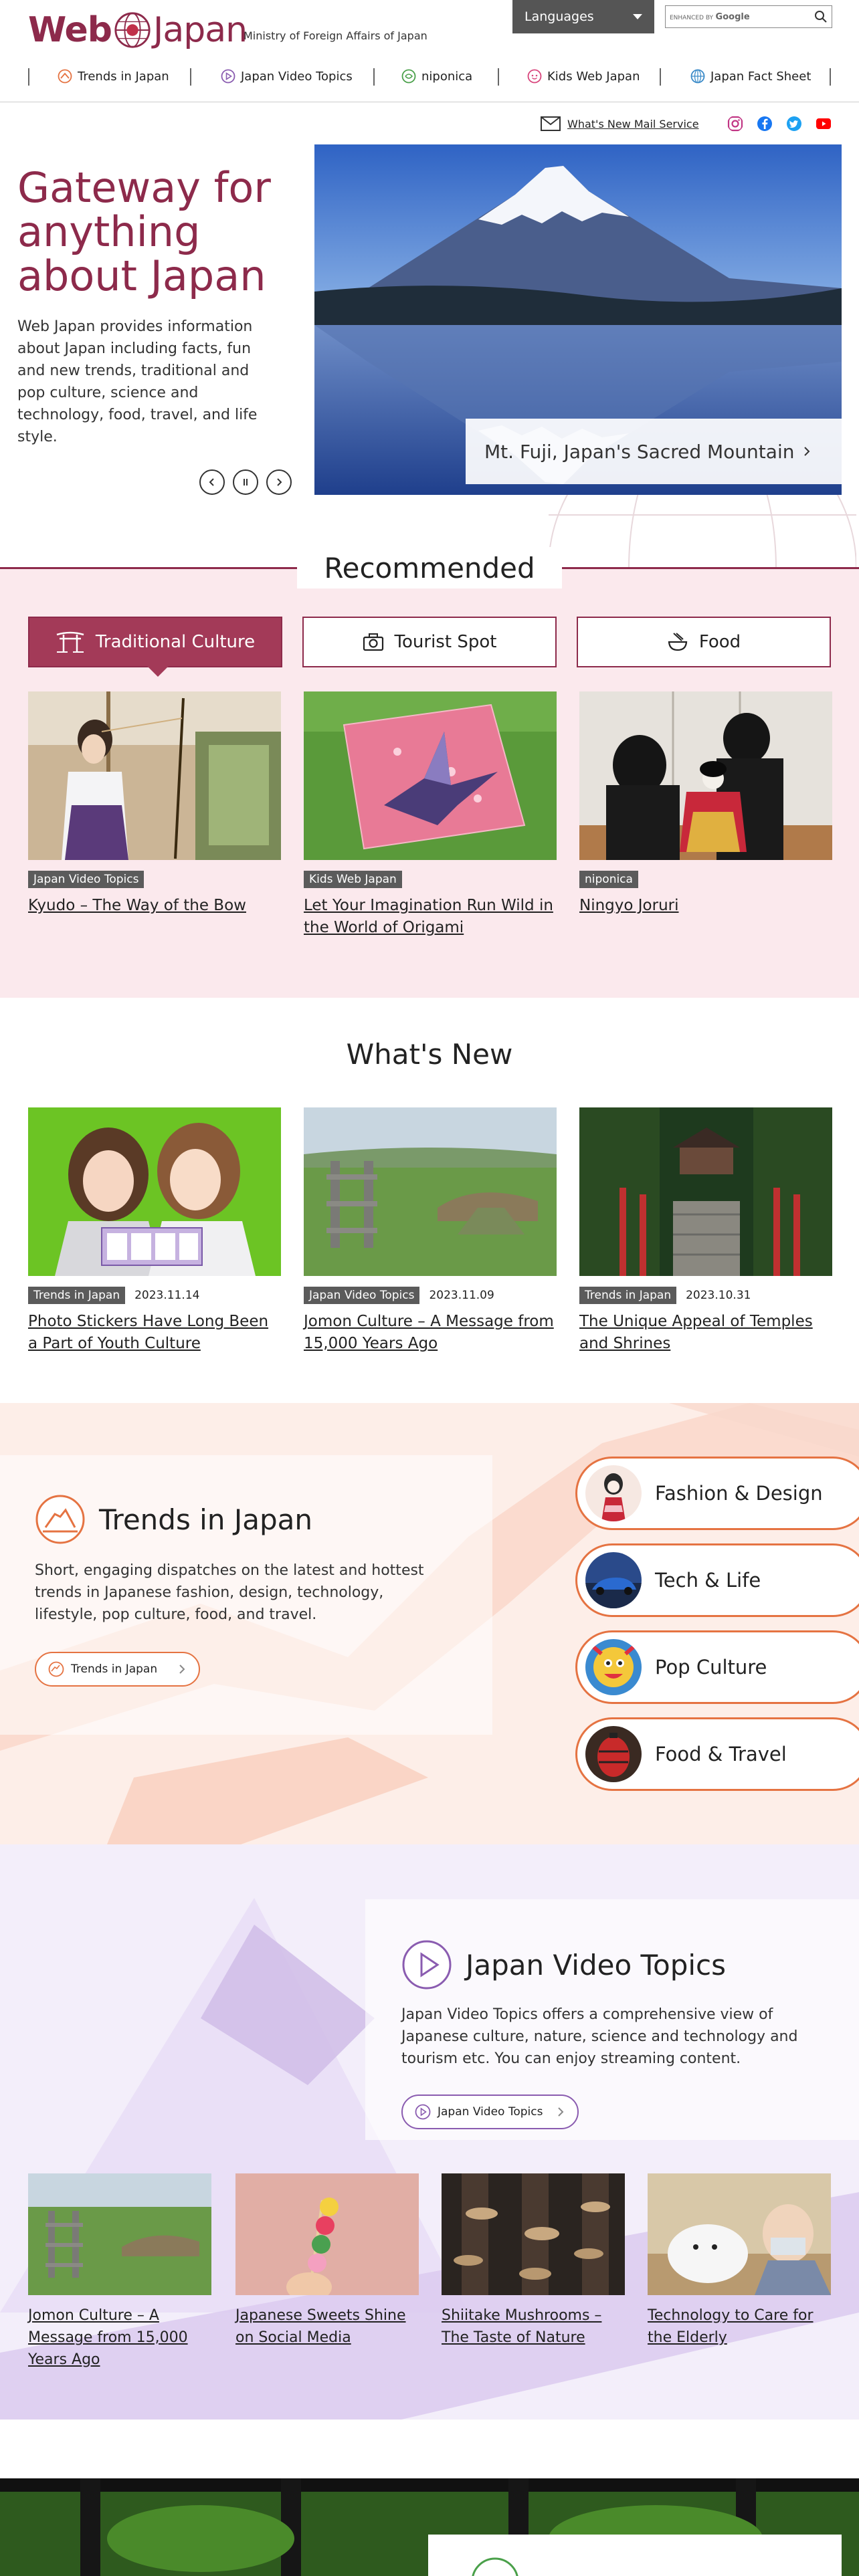 This screenshot has height=2576, width=859. Describe the element at coordinates (608, 880) in the screenshot. I see `category-badge: niponica` at that location.